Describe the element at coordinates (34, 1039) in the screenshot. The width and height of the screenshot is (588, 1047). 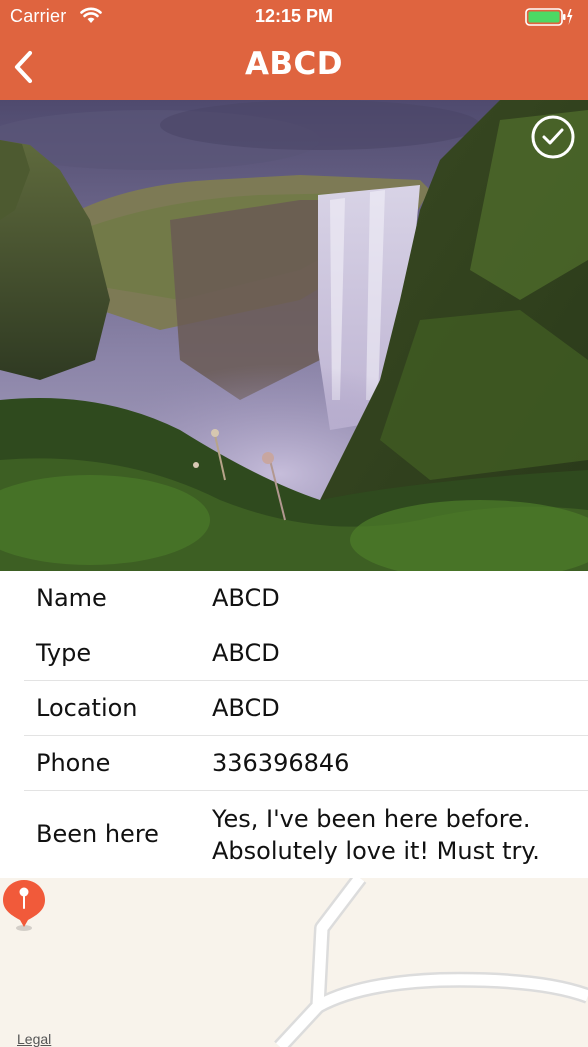
I see `legal-link: Legal` at that location.